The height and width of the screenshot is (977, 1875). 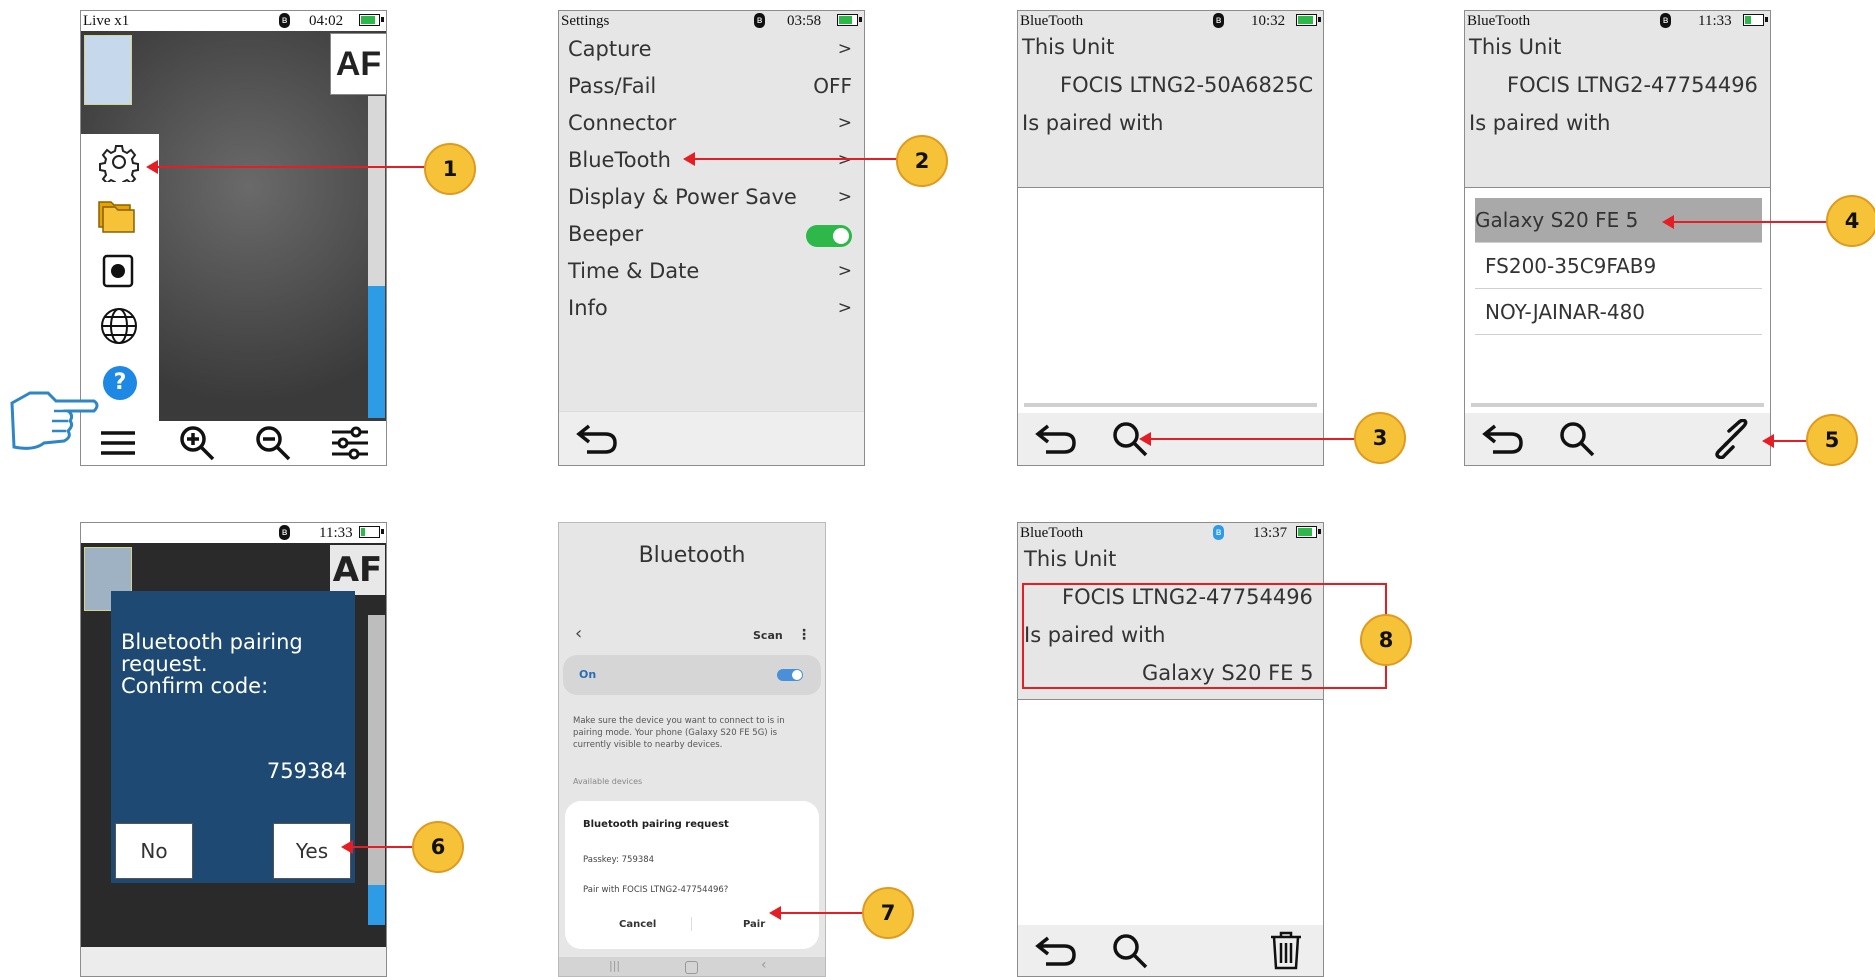 I want to click on status-time: 04:02, so click(x=326, y=21).